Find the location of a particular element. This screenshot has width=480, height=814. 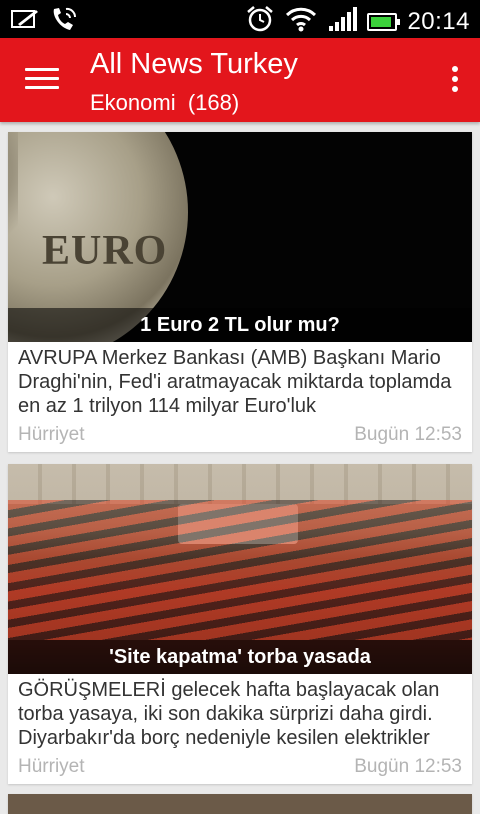

status-time: 20:14 is located at coordinates (438, 21).